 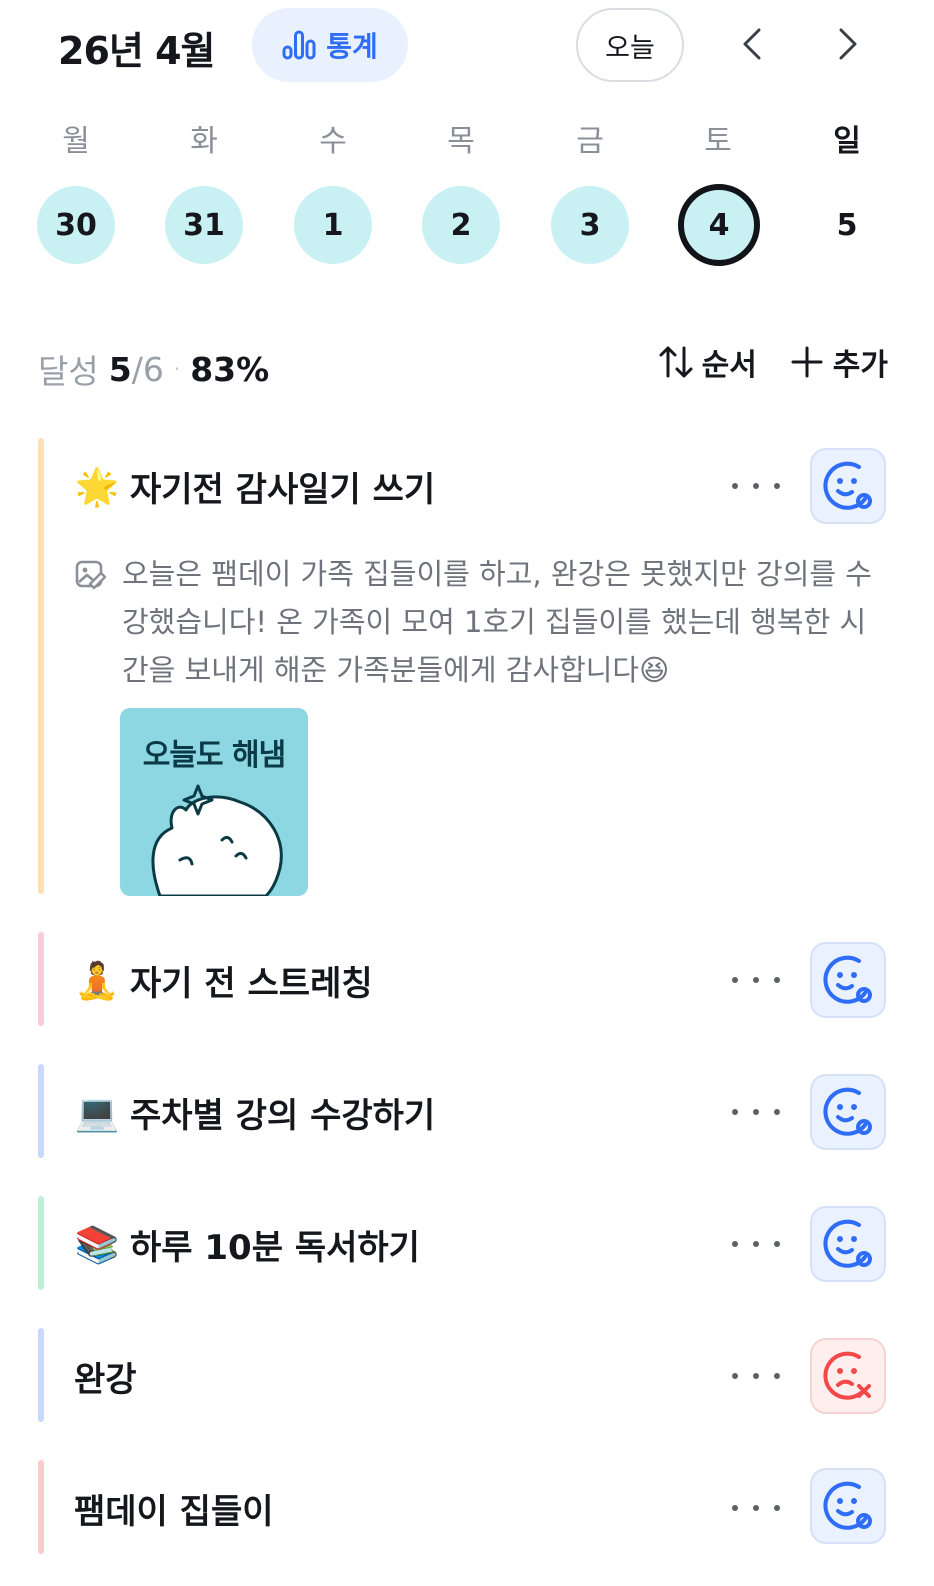 I want to click on habit-item: 💻 주차별 강의 수강하기, so click(x=467, y=1111).